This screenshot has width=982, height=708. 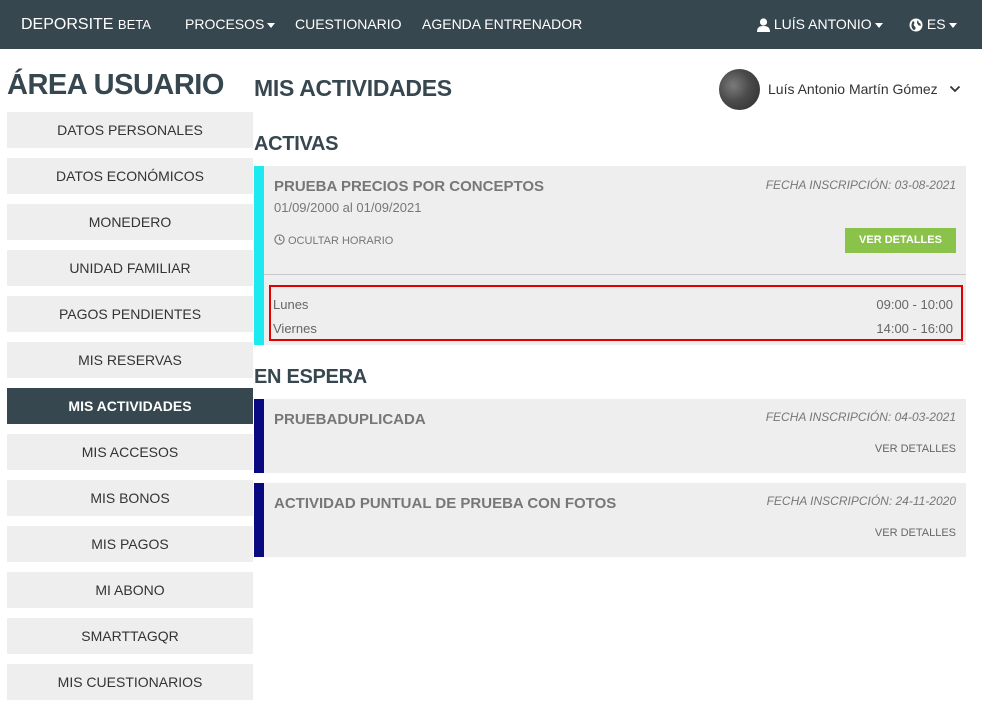 I want to click on sidebar-item-mis-actividades: MIS ACTIVIDADES, so click(x=130, y=406).